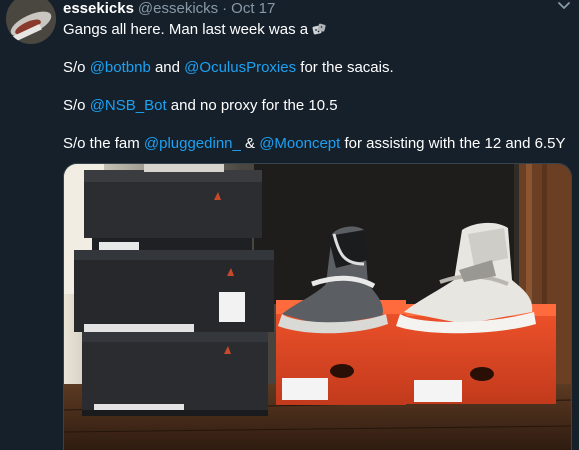 Image resolution: width=579 pixels, height=450 pixels. I want to click on line-3-text-b: and no proxy for the 10.5, so click(252, 105).